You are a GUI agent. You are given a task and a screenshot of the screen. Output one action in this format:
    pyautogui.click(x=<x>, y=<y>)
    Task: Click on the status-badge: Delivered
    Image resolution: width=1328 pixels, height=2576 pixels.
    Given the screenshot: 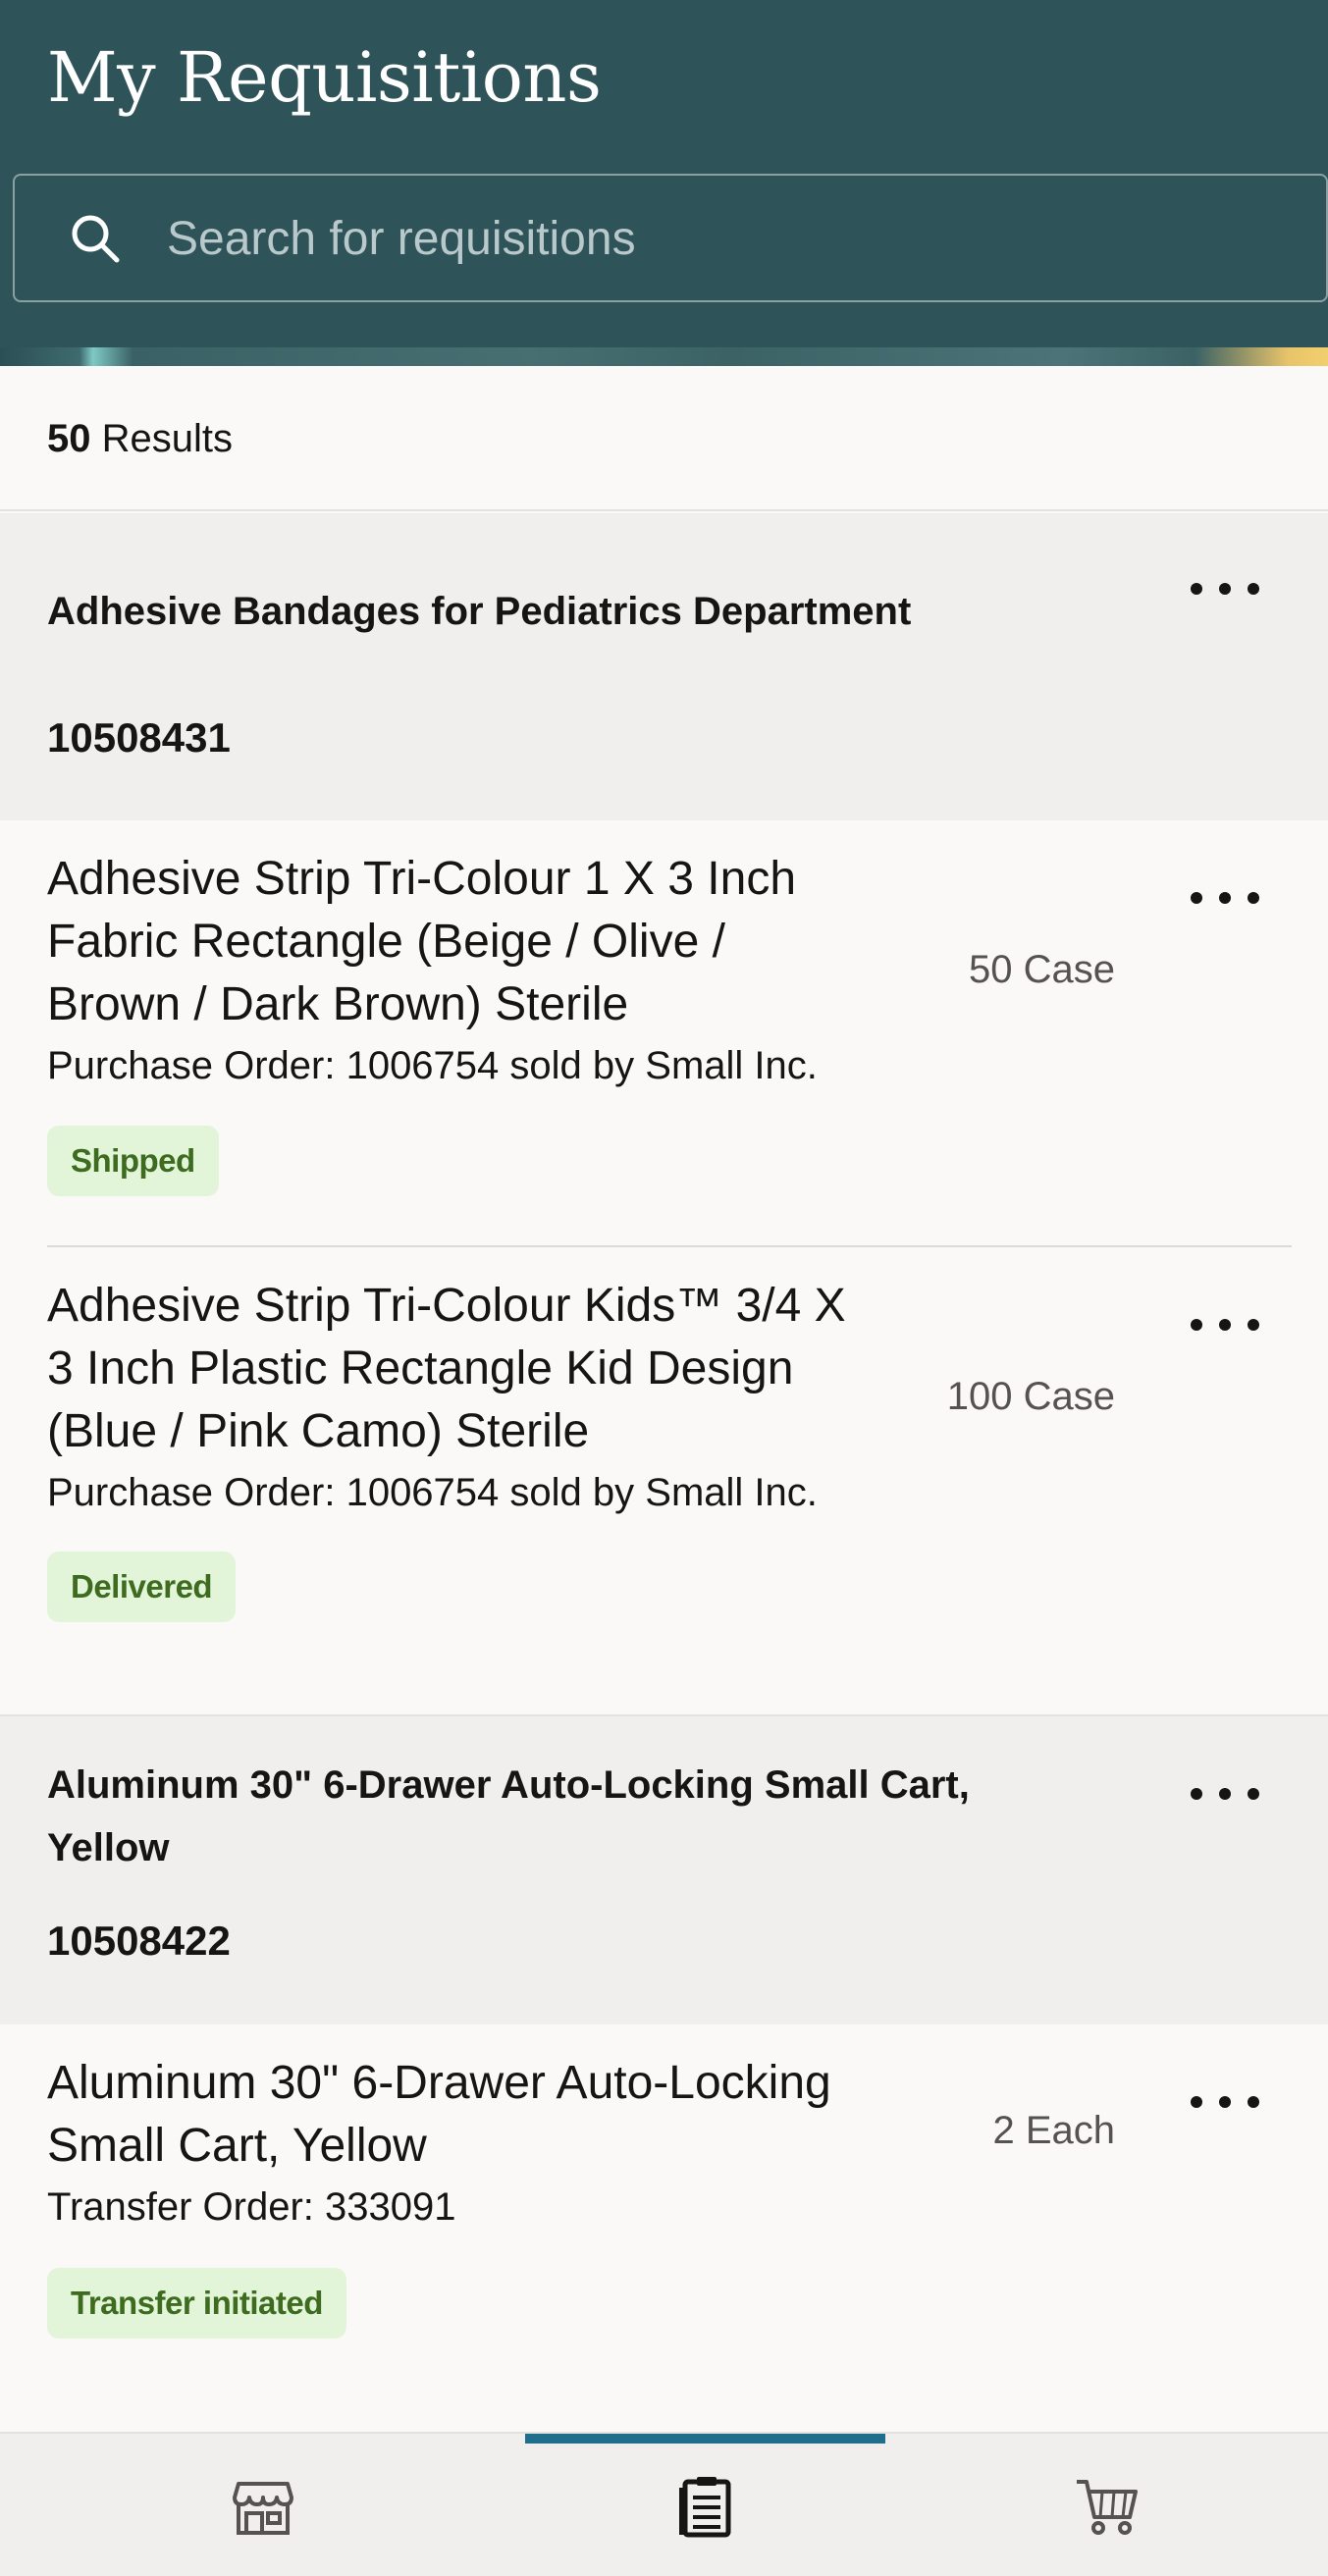 What is the action you would take?
    pyautogui.click(x=142, y=1586)
    